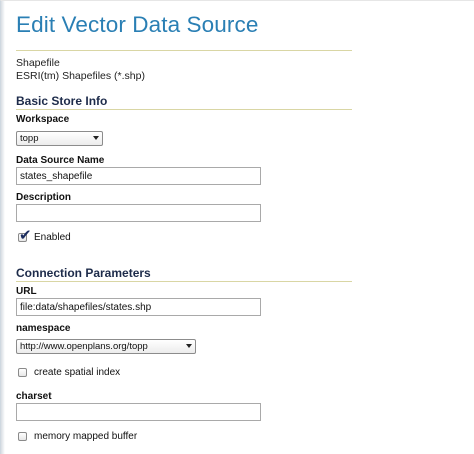  What do you see at coordinates (43, 328) in the screenshot?
I see `namespace-label: namespace` at bounding box center [43, 328].